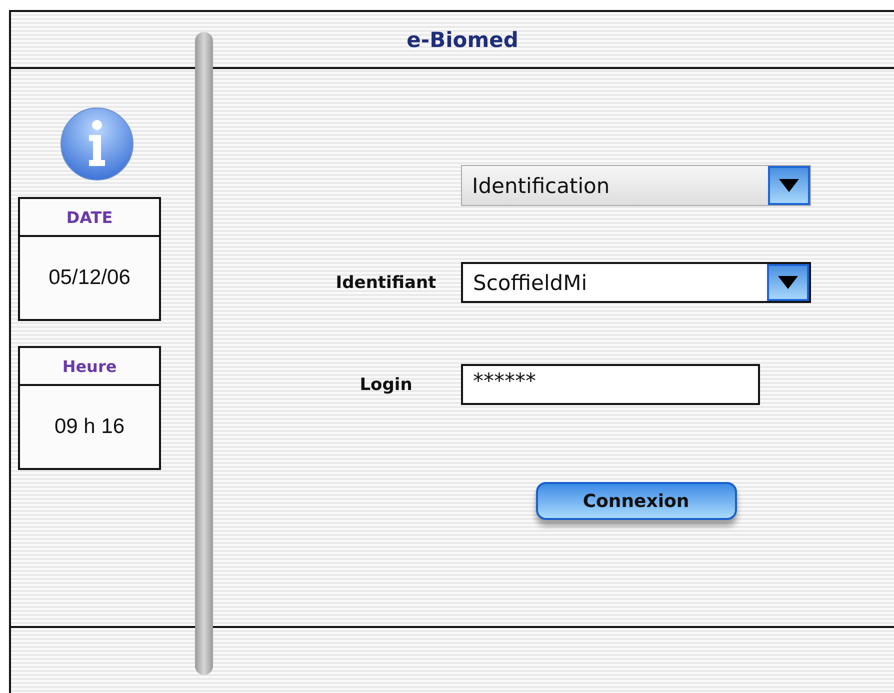 This screenshot has width=894, height=693. I want to click on time-label: Heure, so click(89, 366).